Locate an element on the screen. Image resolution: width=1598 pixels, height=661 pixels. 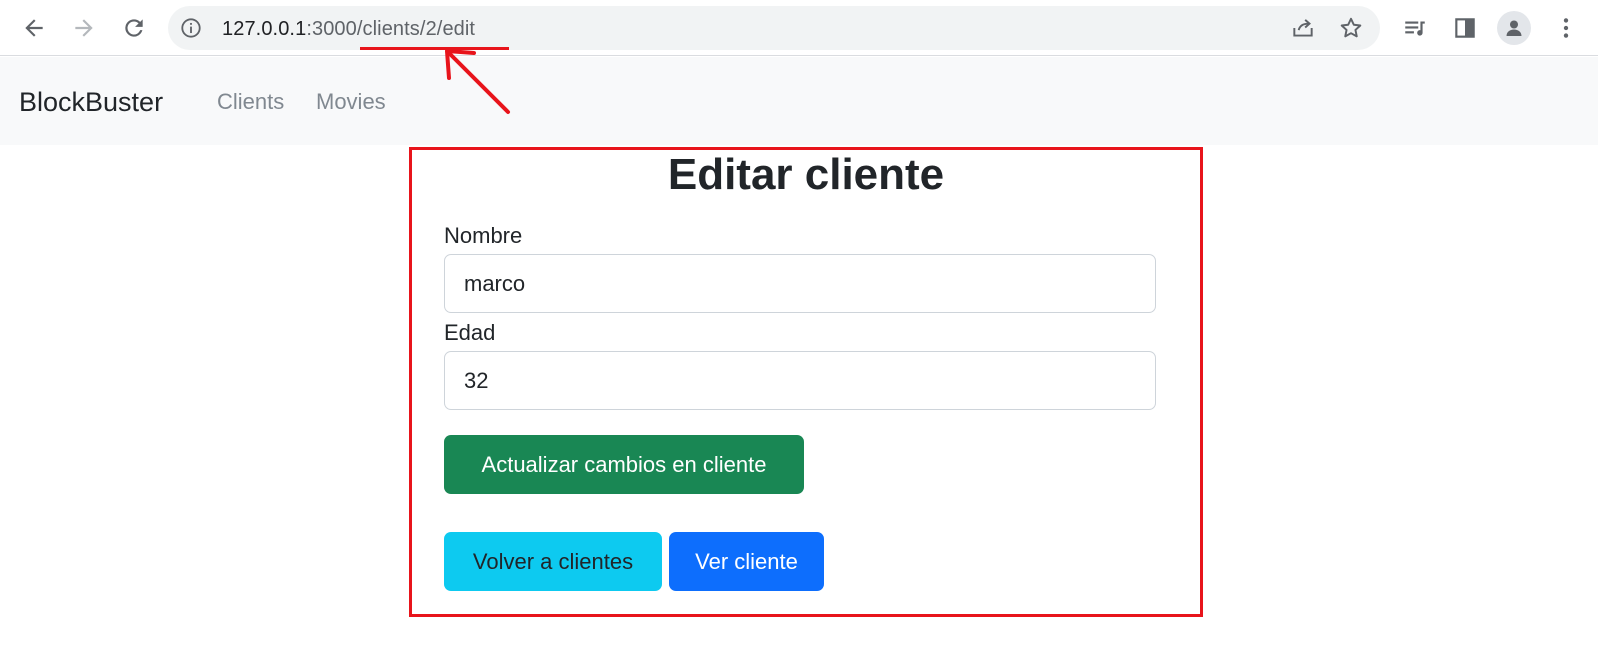
more-vert-icon is located at coordinates (1566, 28).